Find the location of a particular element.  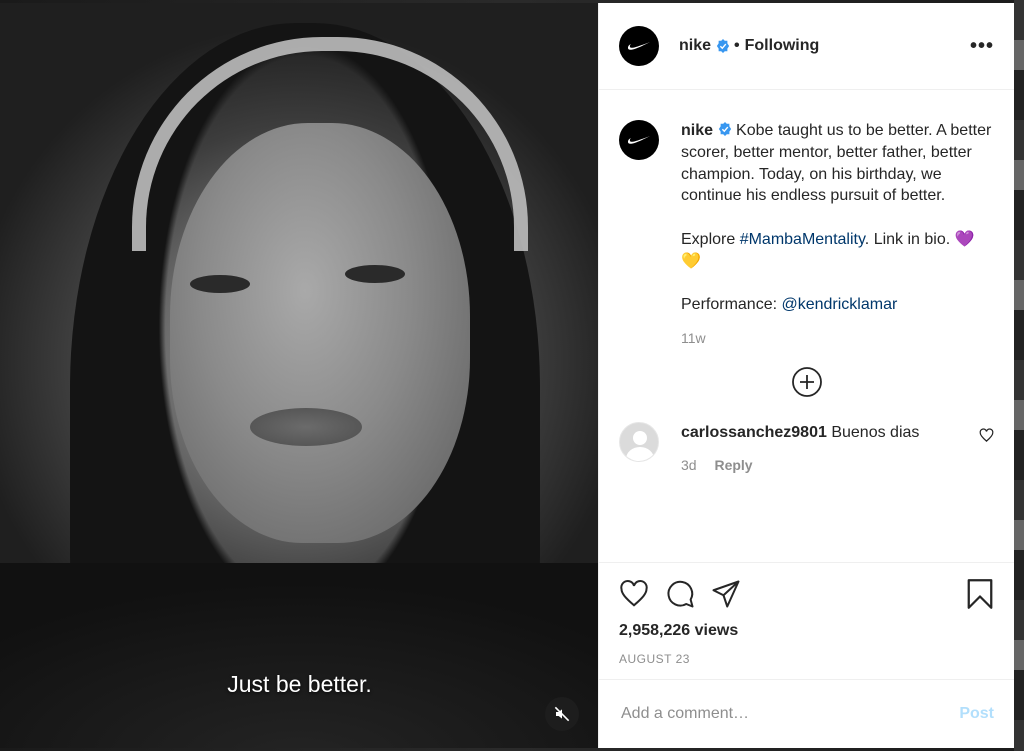

video-frame-lips is located at coordinates (306, 427).